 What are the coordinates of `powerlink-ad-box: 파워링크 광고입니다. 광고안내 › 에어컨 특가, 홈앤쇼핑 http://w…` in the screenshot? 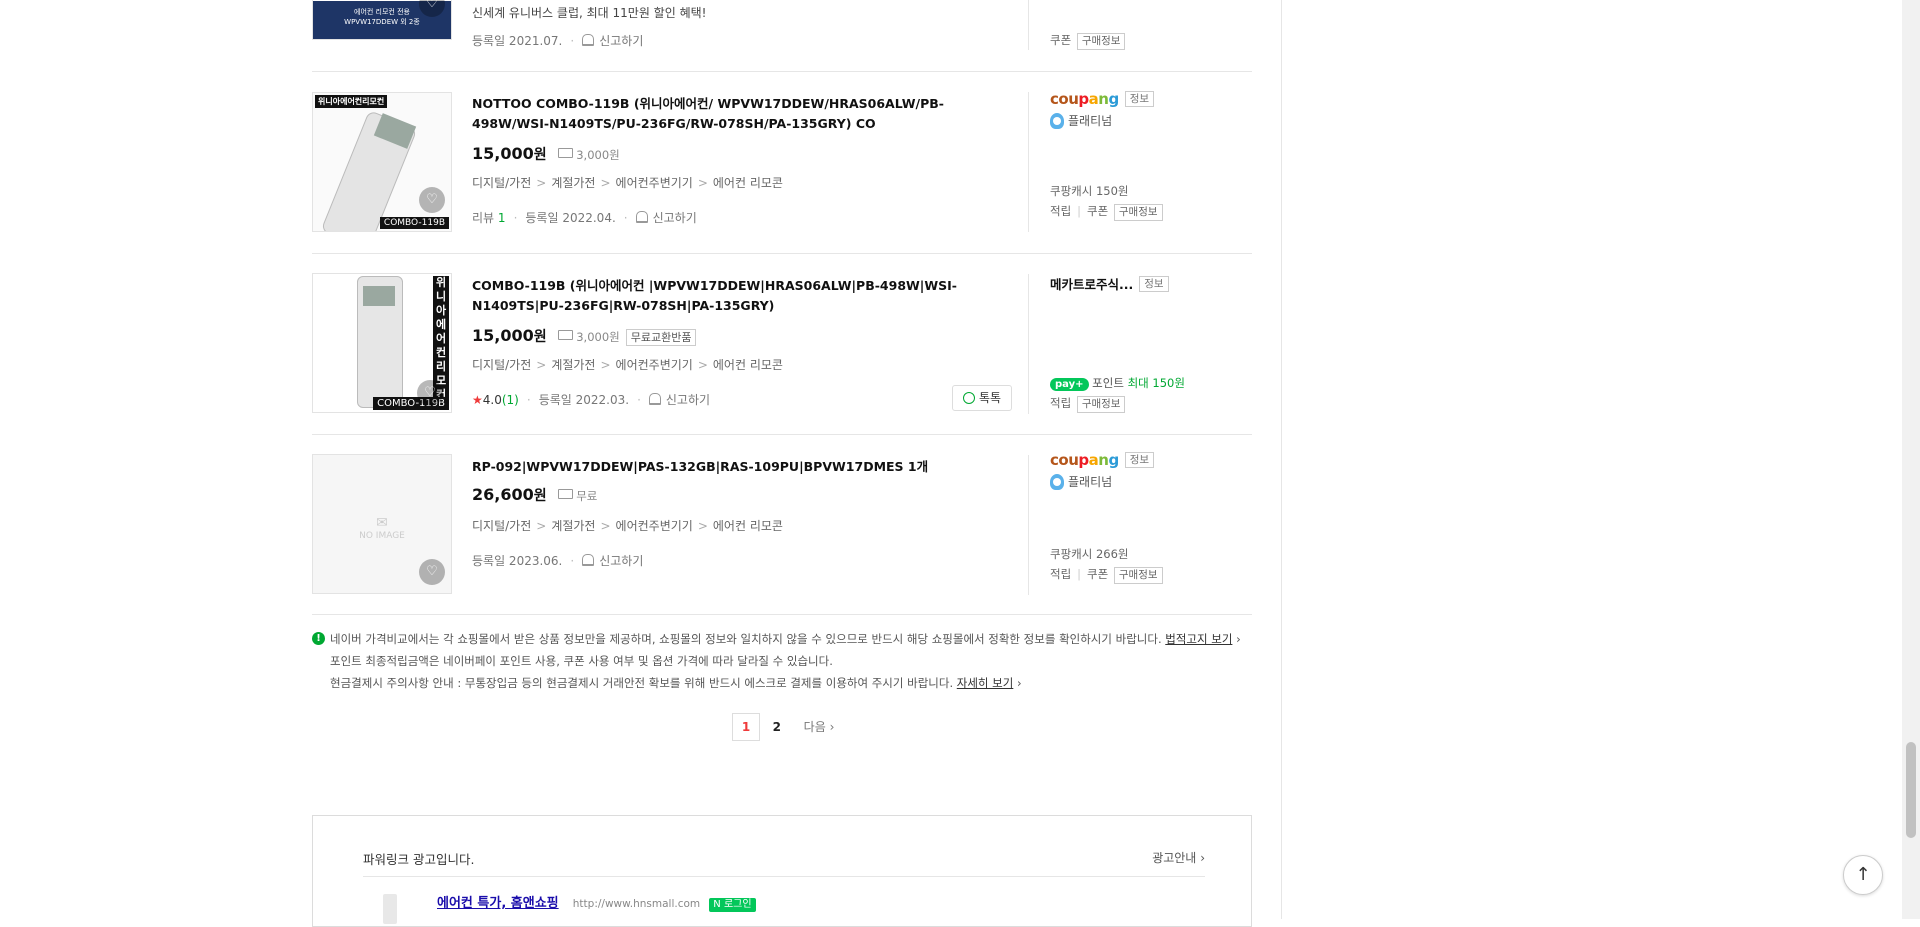 It's located at (782, 871).